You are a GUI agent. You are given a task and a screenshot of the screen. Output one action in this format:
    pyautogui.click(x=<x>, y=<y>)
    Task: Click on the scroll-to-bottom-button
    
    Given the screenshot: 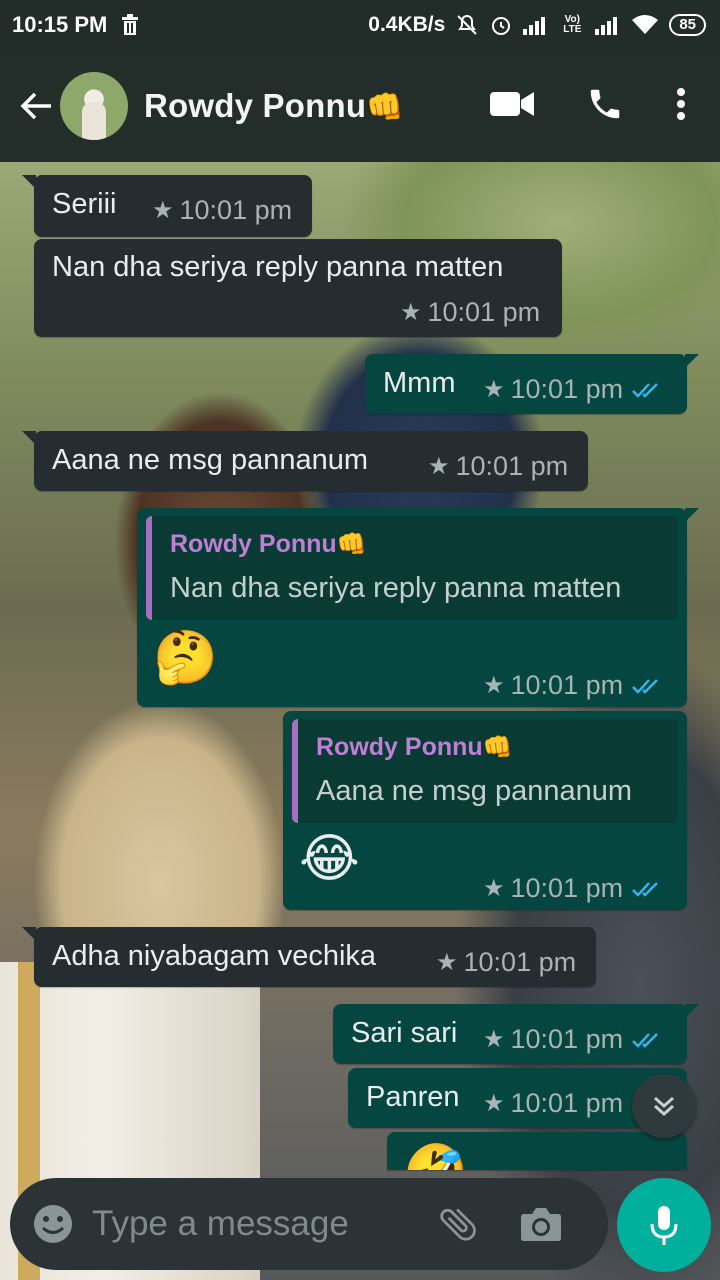 What is the action you would take?
    pyautogui.click(x=664, y=1106)
    